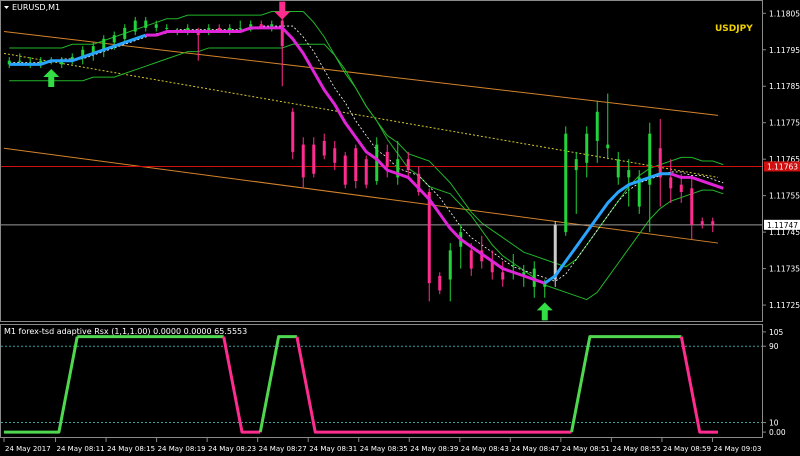 The width and height of the screenshot is (800, 456). Describe the element at coordinates (282, 10) in the screenshot. I see `arrow-down-icon` at that location.